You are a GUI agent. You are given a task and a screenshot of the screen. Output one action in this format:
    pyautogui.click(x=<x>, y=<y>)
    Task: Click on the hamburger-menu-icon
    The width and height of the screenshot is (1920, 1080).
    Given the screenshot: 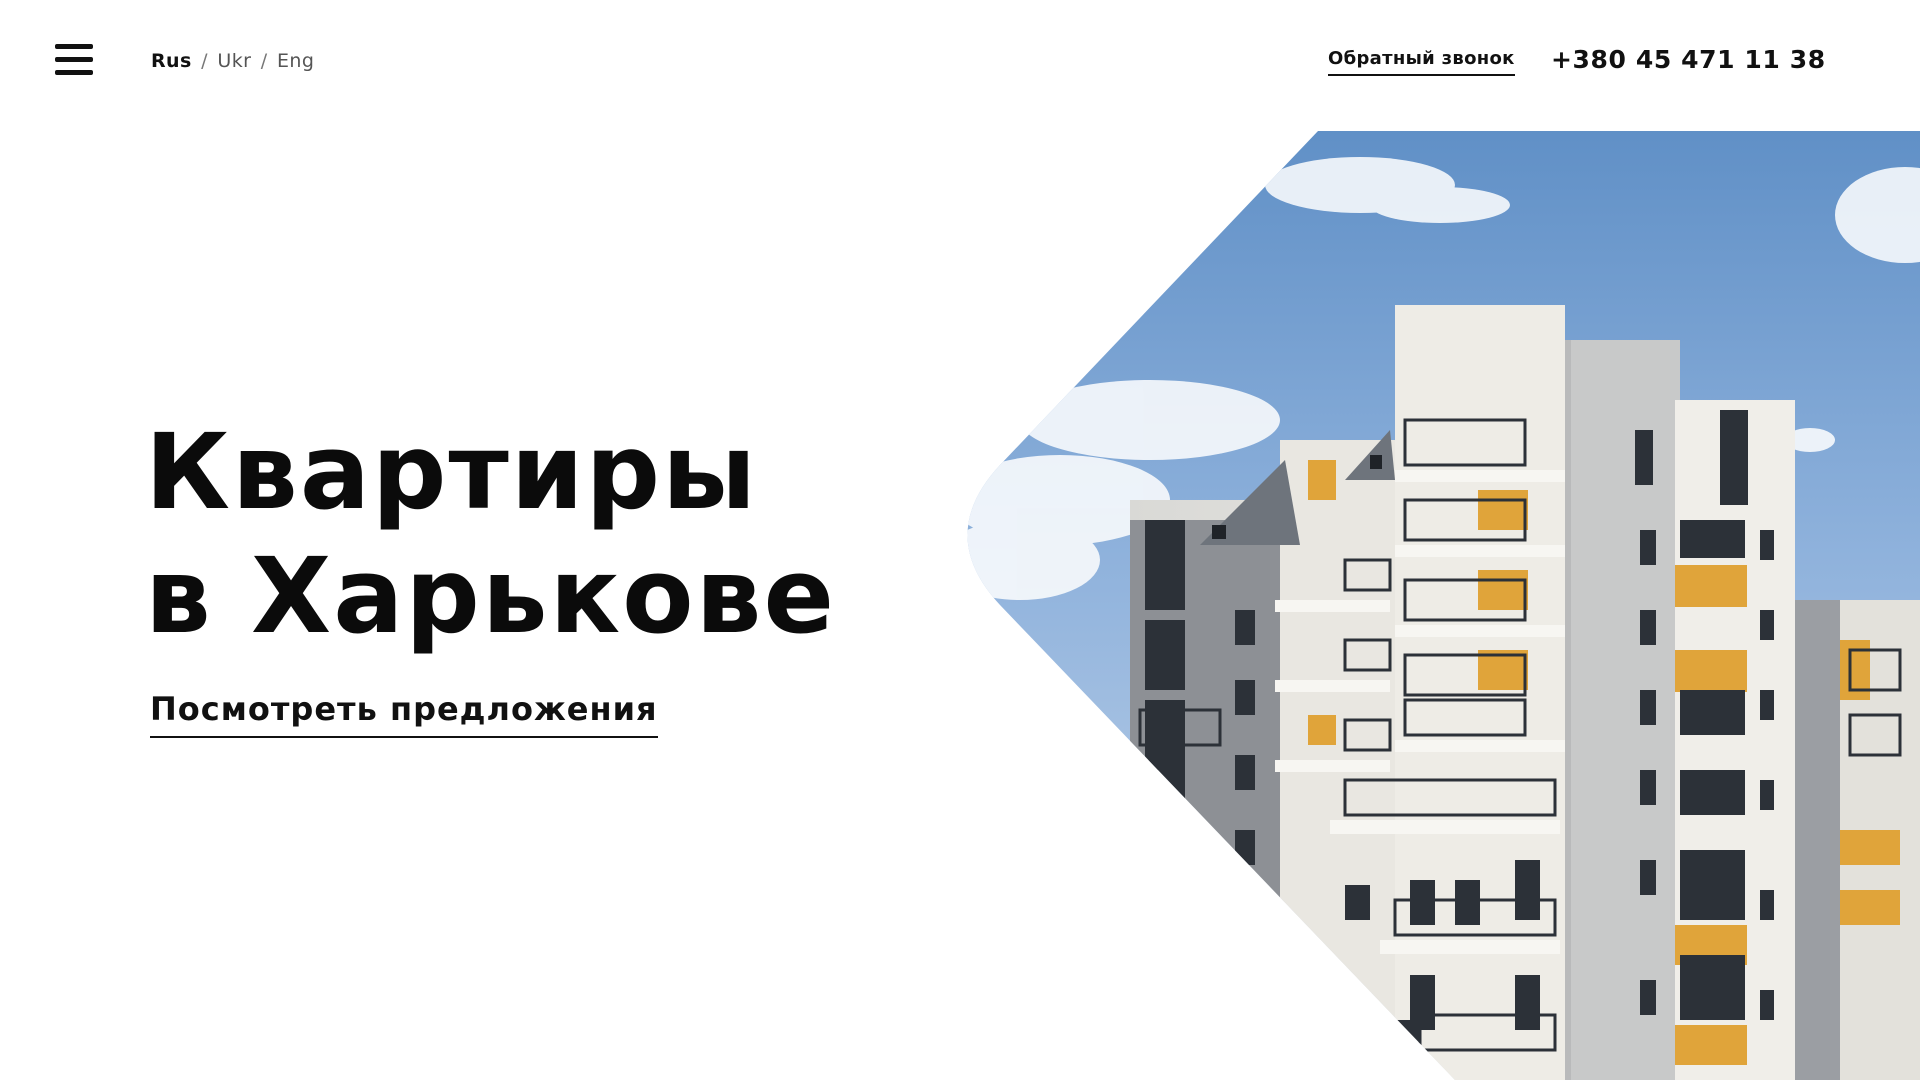 What is the action you would take?
    pyautogui.click(x=74, y=46)
    